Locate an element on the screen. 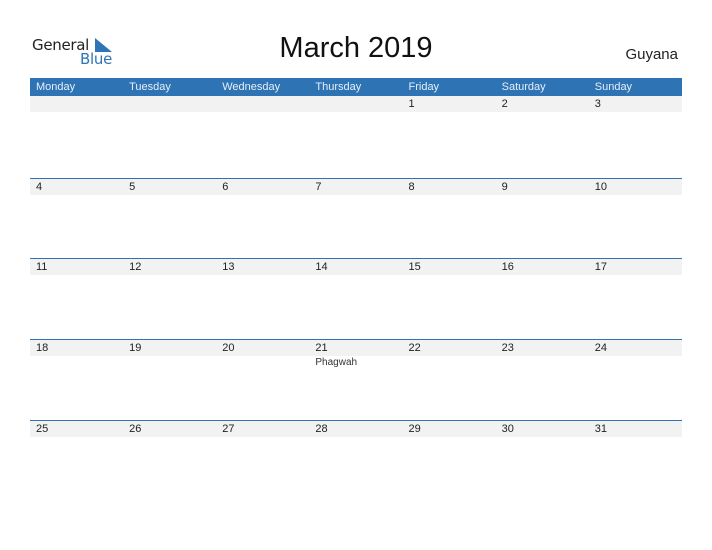  day-cell: 23 is located at coordinates (542, 380).